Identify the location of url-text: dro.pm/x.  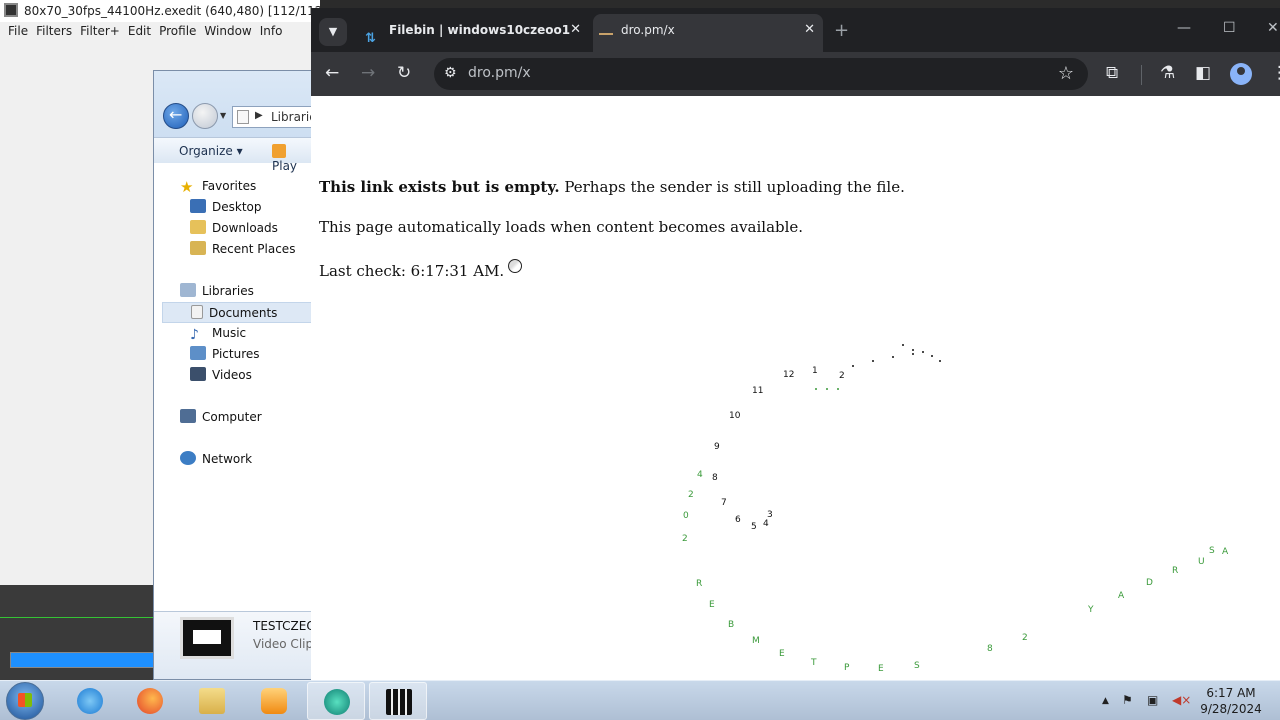
(499, 73).